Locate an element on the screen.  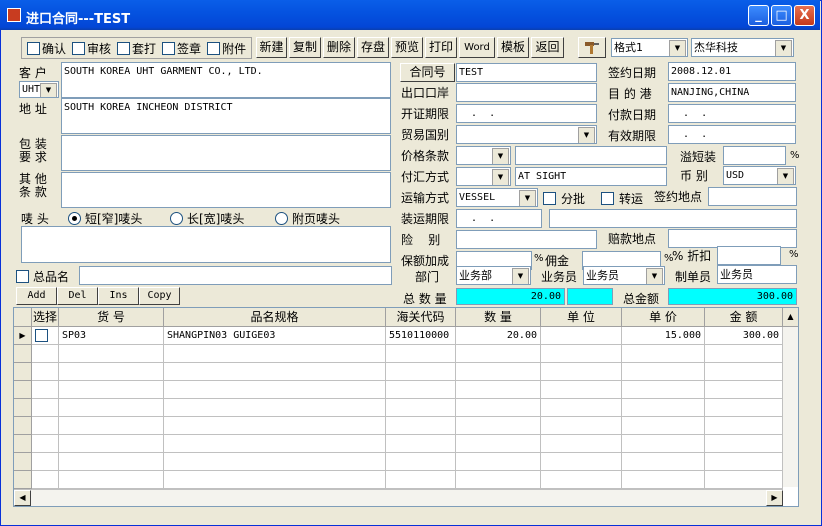
new-button: 新建 is located at coordinates (271, 47).